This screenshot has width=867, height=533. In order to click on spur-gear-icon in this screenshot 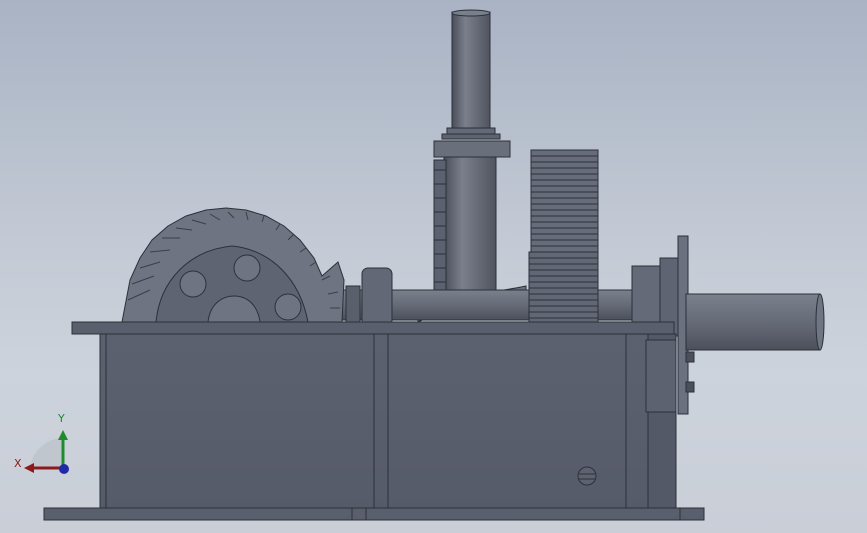, I will do `click(563, 237)`.